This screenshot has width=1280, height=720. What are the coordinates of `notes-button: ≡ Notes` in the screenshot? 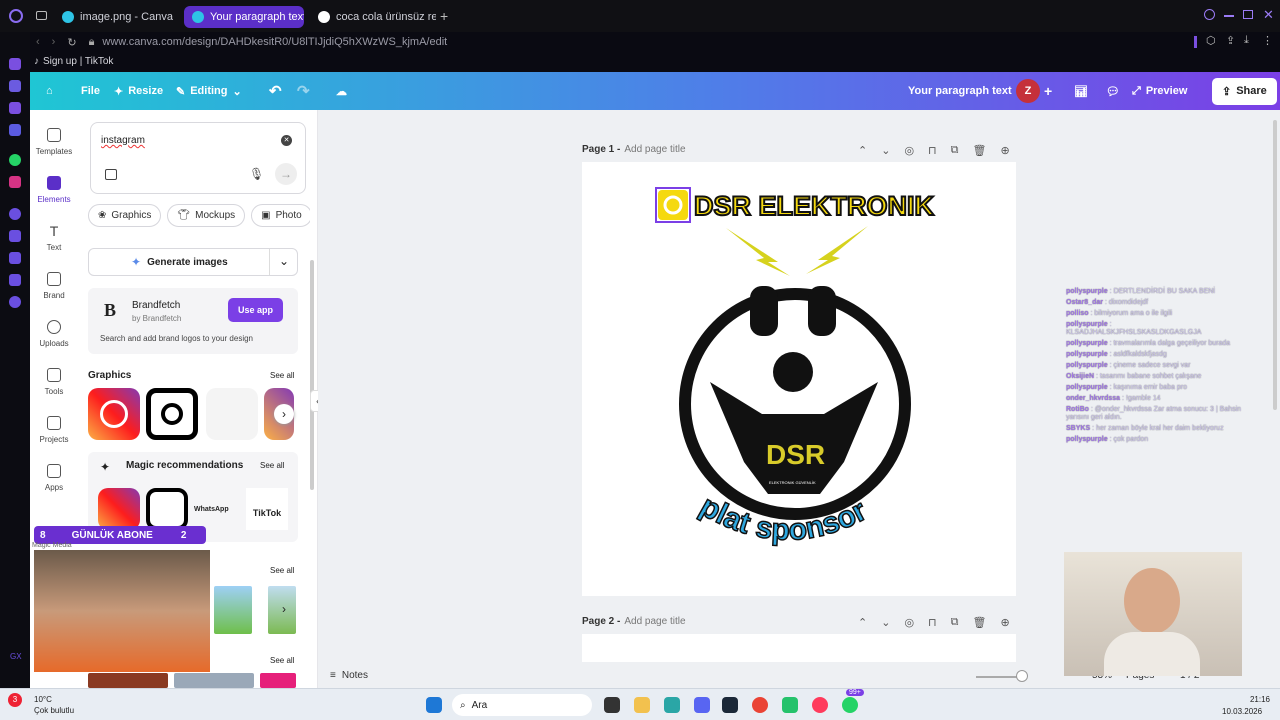 It's located at (349, 675).